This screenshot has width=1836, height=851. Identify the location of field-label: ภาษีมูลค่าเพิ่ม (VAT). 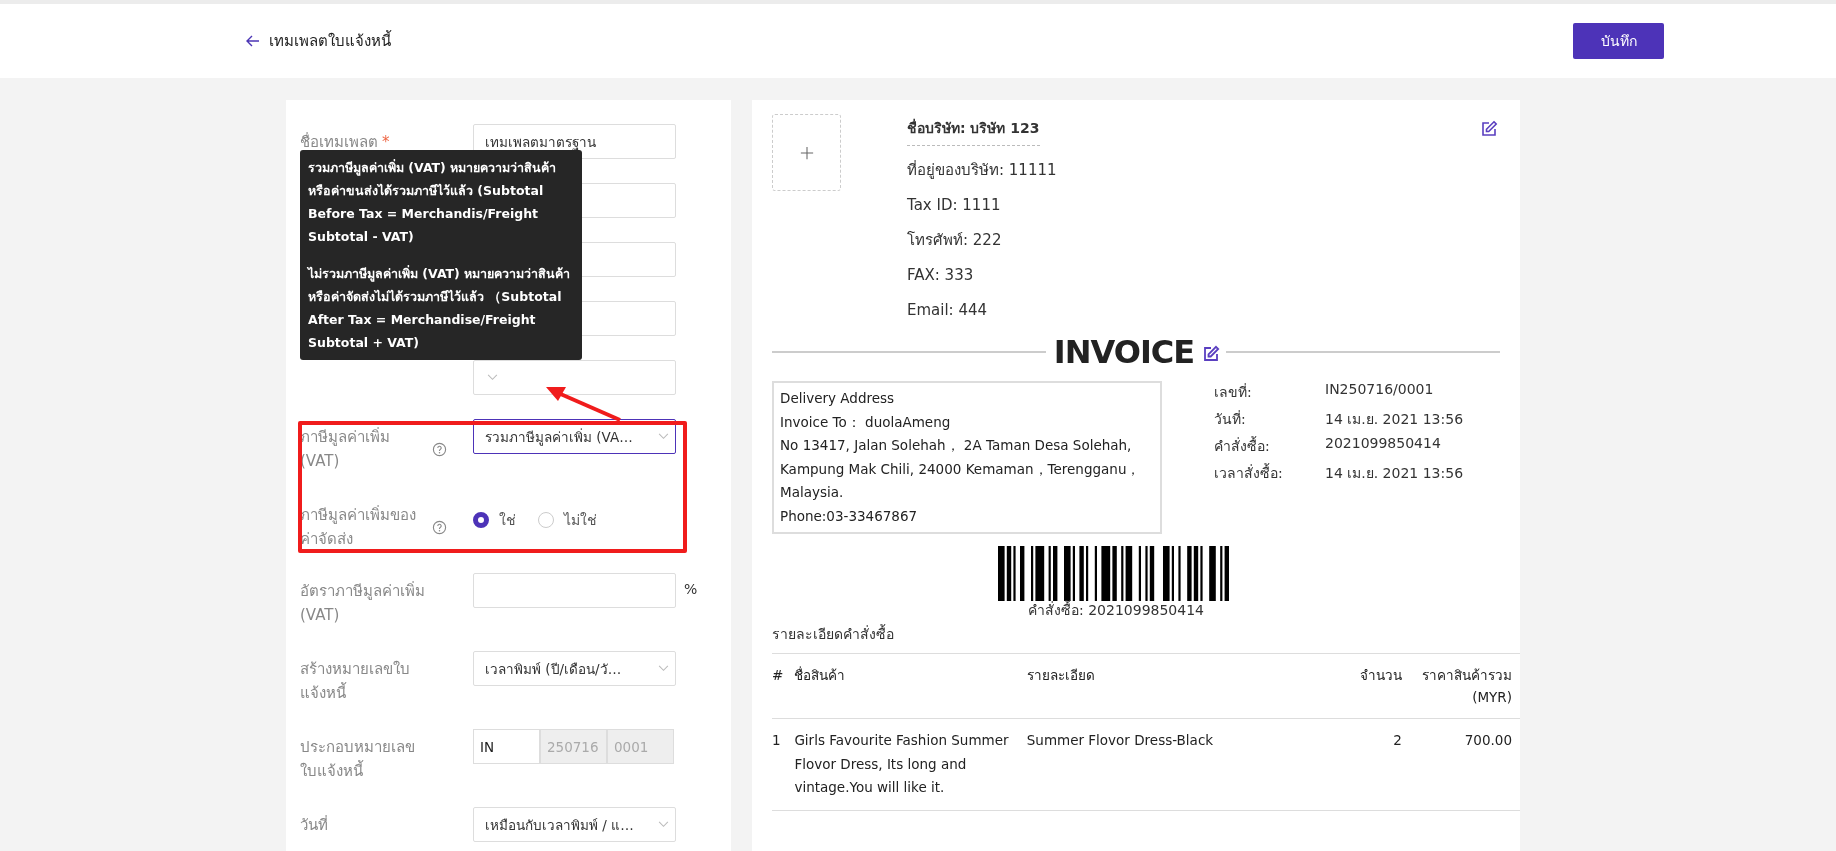
(345, 449).